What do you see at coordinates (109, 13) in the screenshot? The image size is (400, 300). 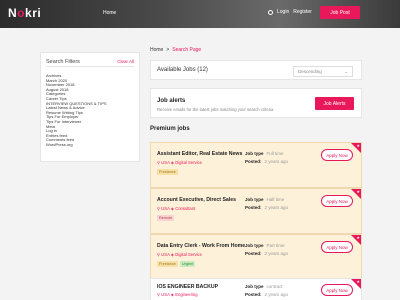 I see `nav-home-link: Home` at bounding box center [109, 13].